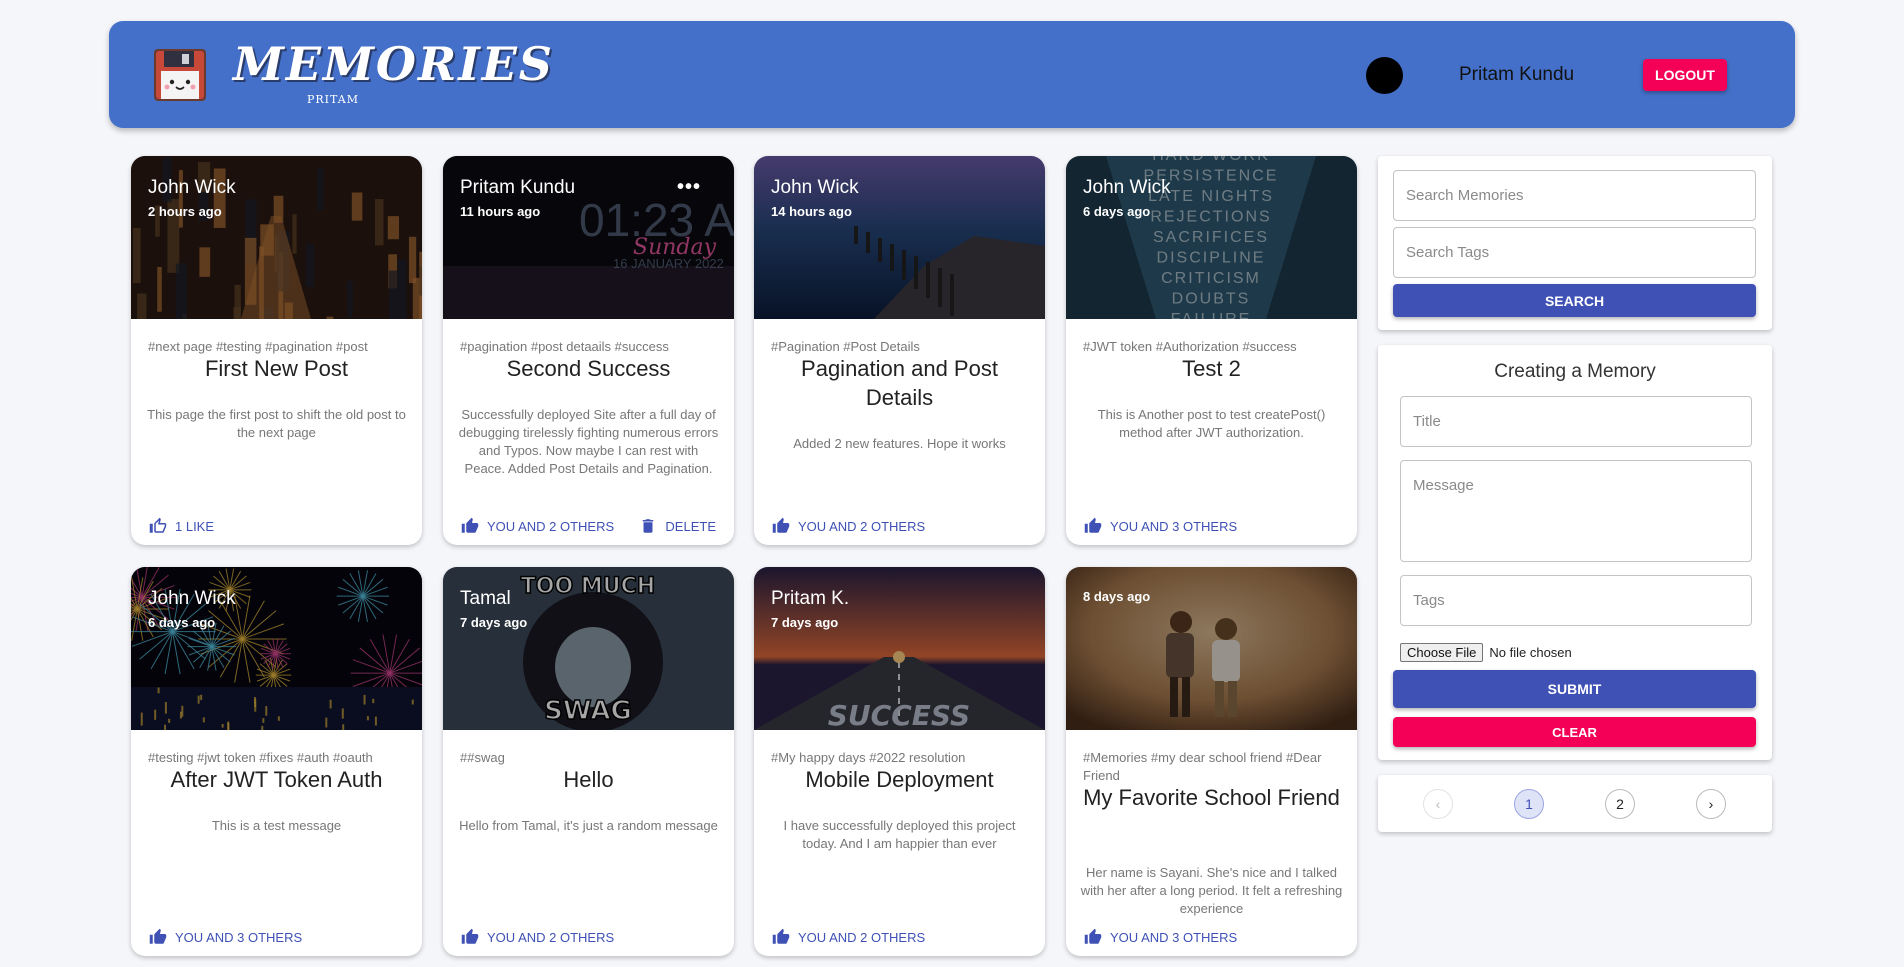 The width and height of the screenshot is (1904, 967). Describe the element at coordinates (1517, 74) in the screenshot. I see `user-name: Pritam Kundu` at that location.